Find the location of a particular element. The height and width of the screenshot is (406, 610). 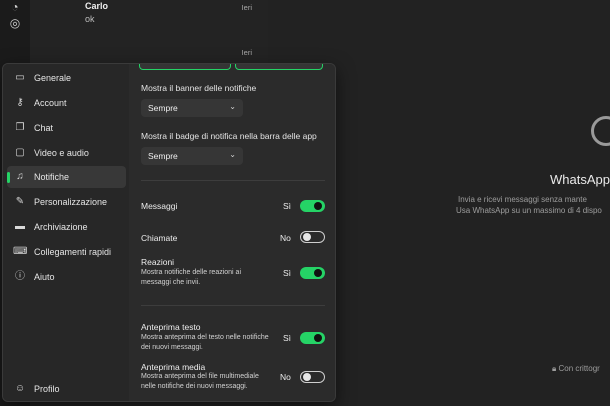

nav-item-label: Personalizzazione is located at coordinates (71, 202).